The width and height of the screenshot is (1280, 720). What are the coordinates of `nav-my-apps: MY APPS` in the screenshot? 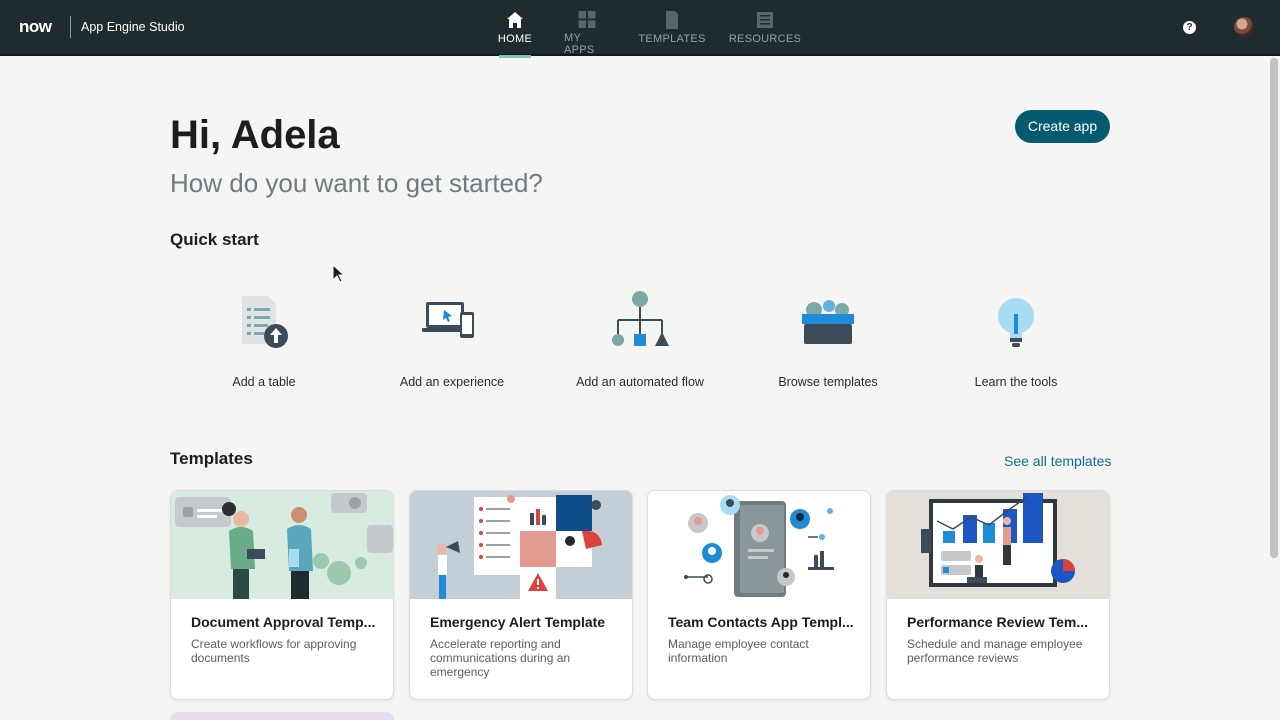 It's located at (587, 28).